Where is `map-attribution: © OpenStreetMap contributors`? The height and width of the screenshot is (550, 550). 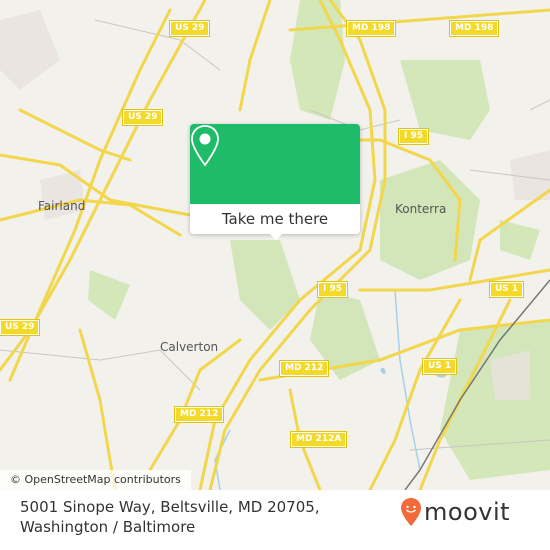
map-attribution: © OpenStreetMap contributors is located at coordinates (95, 480).